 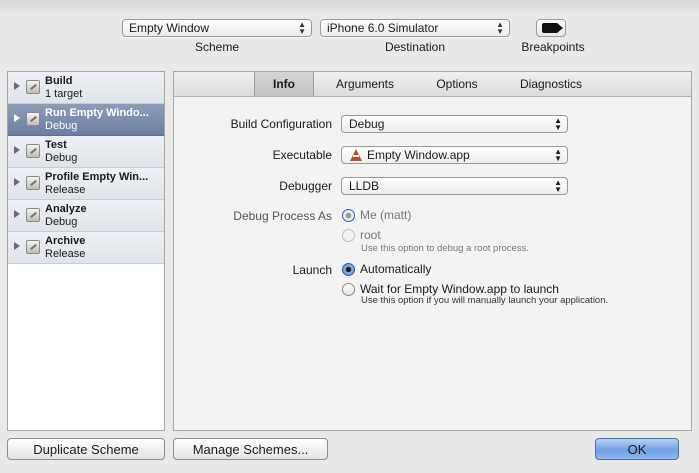 I want to click on debug-as-me-label: Me (matt), so click(x=386, y=215).